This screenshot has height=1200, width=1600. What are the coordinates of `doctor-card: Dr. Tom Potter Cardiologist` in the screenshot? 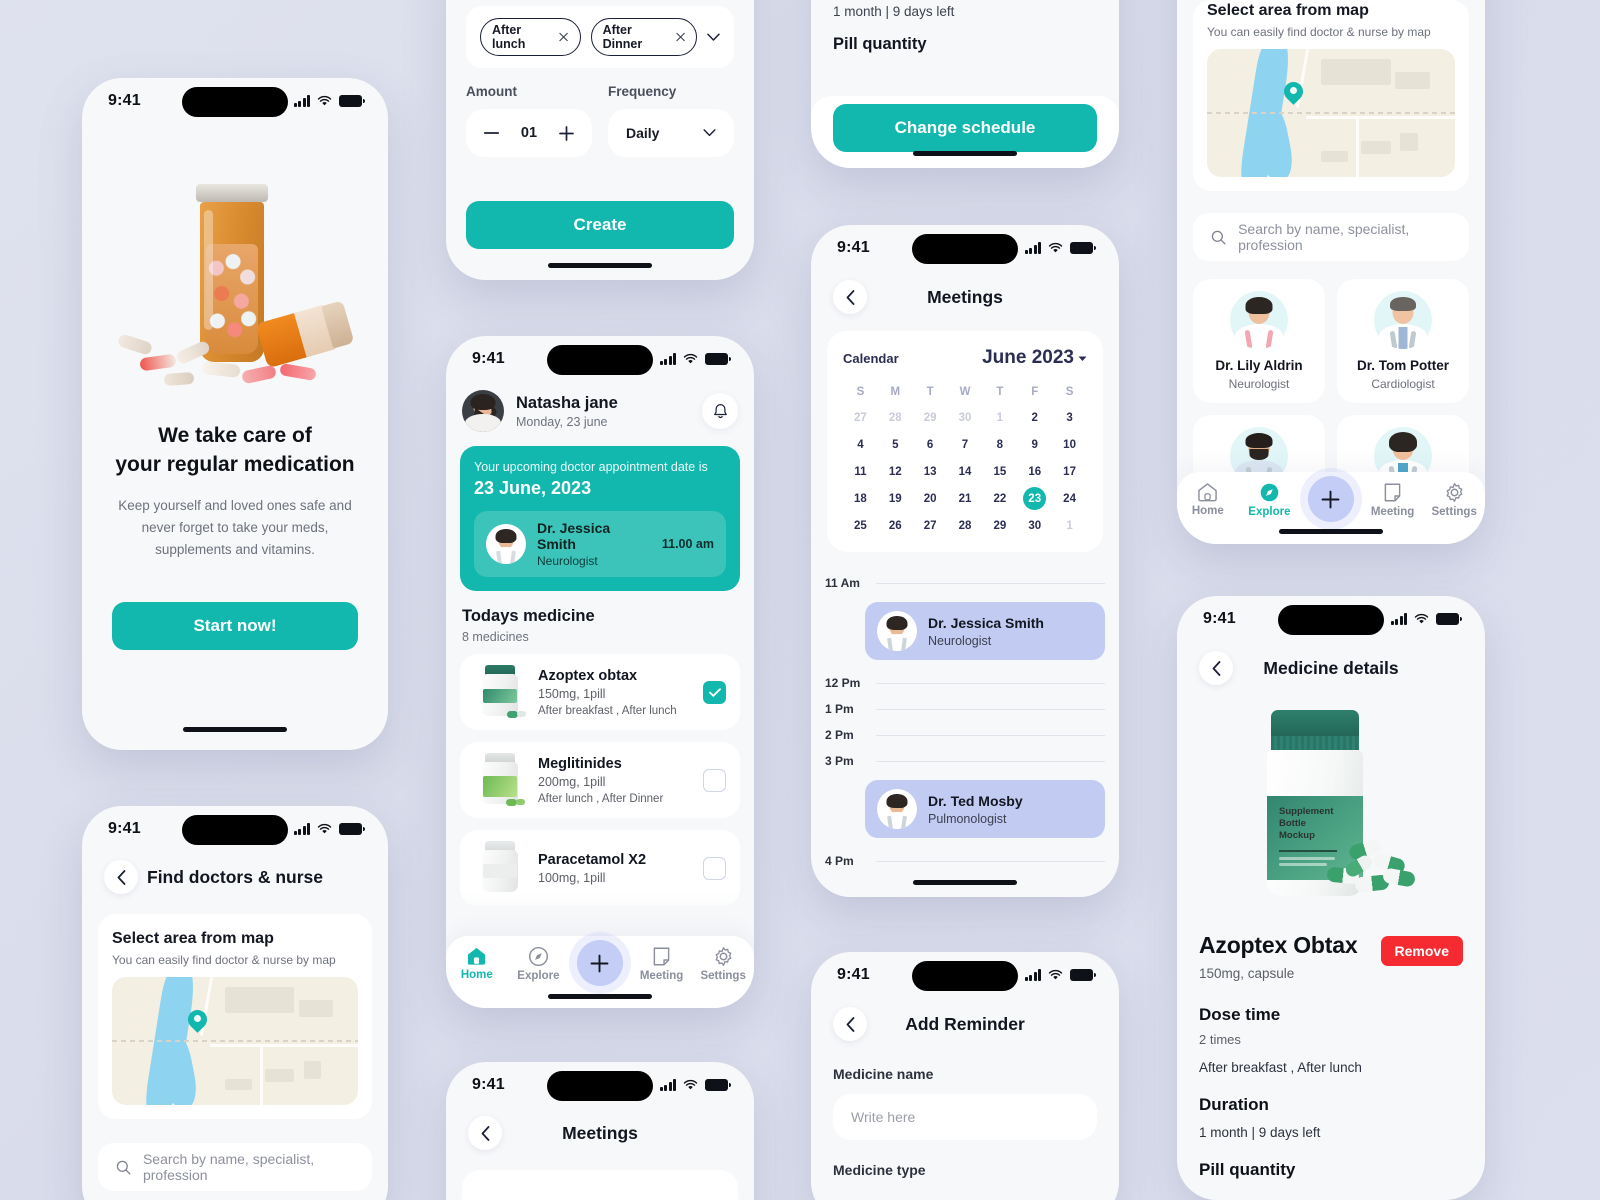 It's located at (1403, 341).